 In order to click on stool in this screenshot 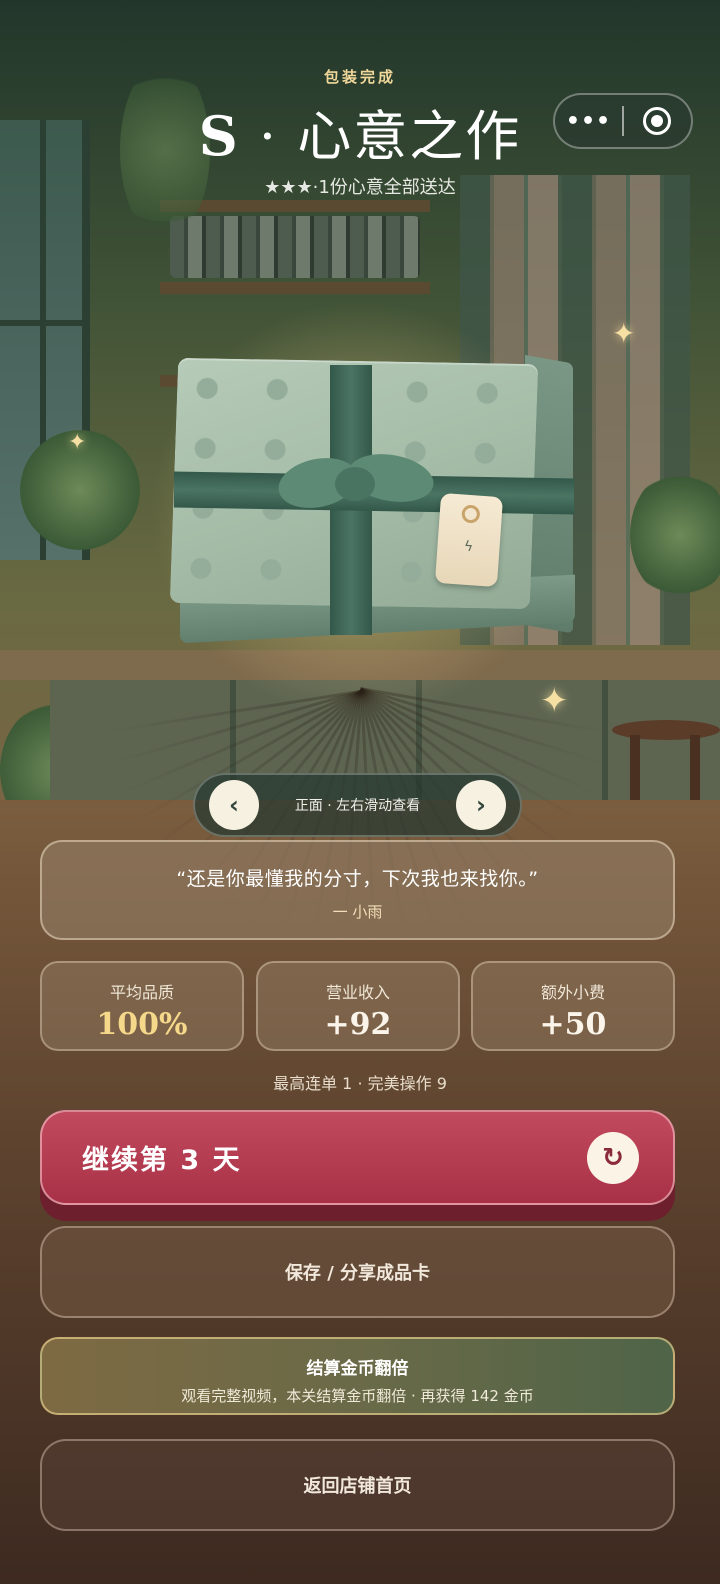, I will do `click(666, 730)`.